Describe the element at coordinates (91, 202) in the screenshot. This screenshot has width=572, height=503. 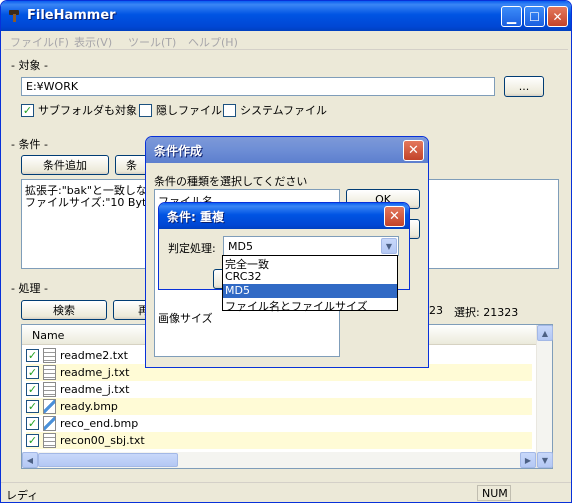
I see `condition-item: ファイルサイズ:"10 Byte"` at that location.